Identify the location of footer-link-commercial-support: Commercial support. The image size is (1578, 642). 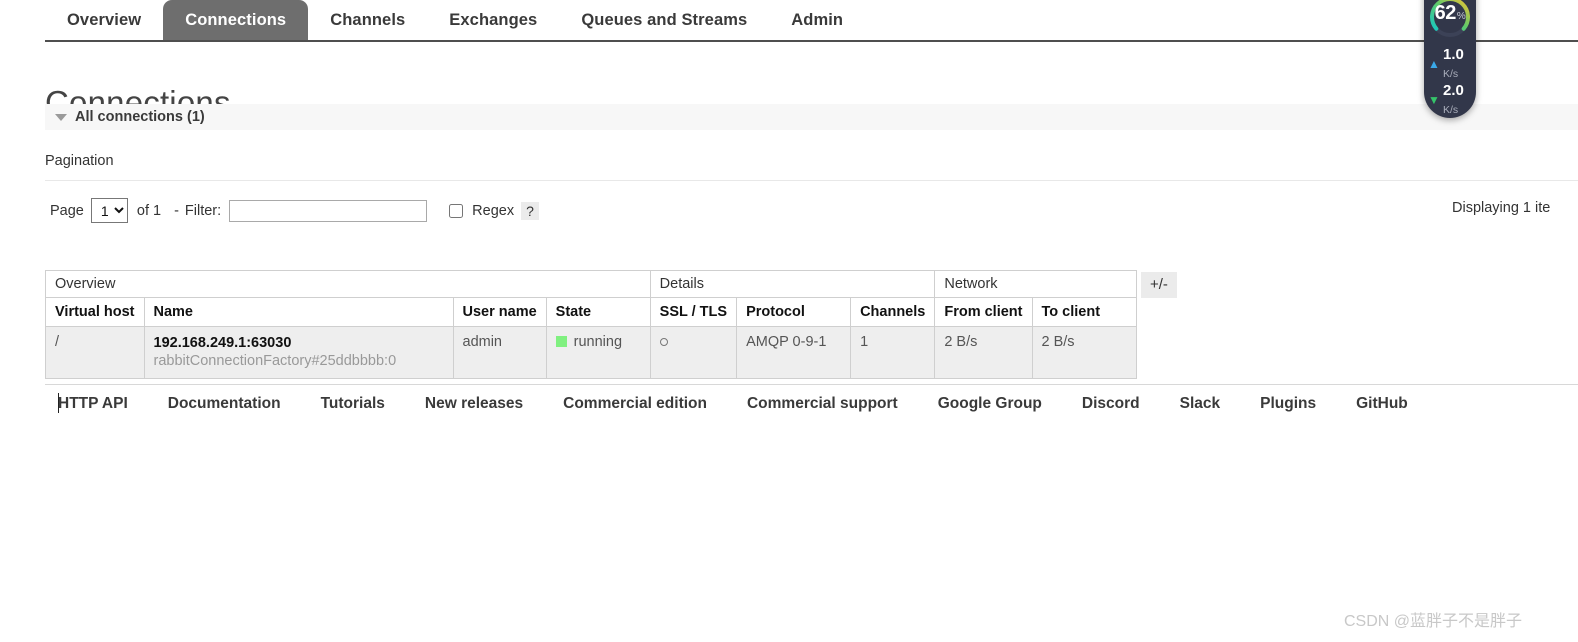
(822, 404).